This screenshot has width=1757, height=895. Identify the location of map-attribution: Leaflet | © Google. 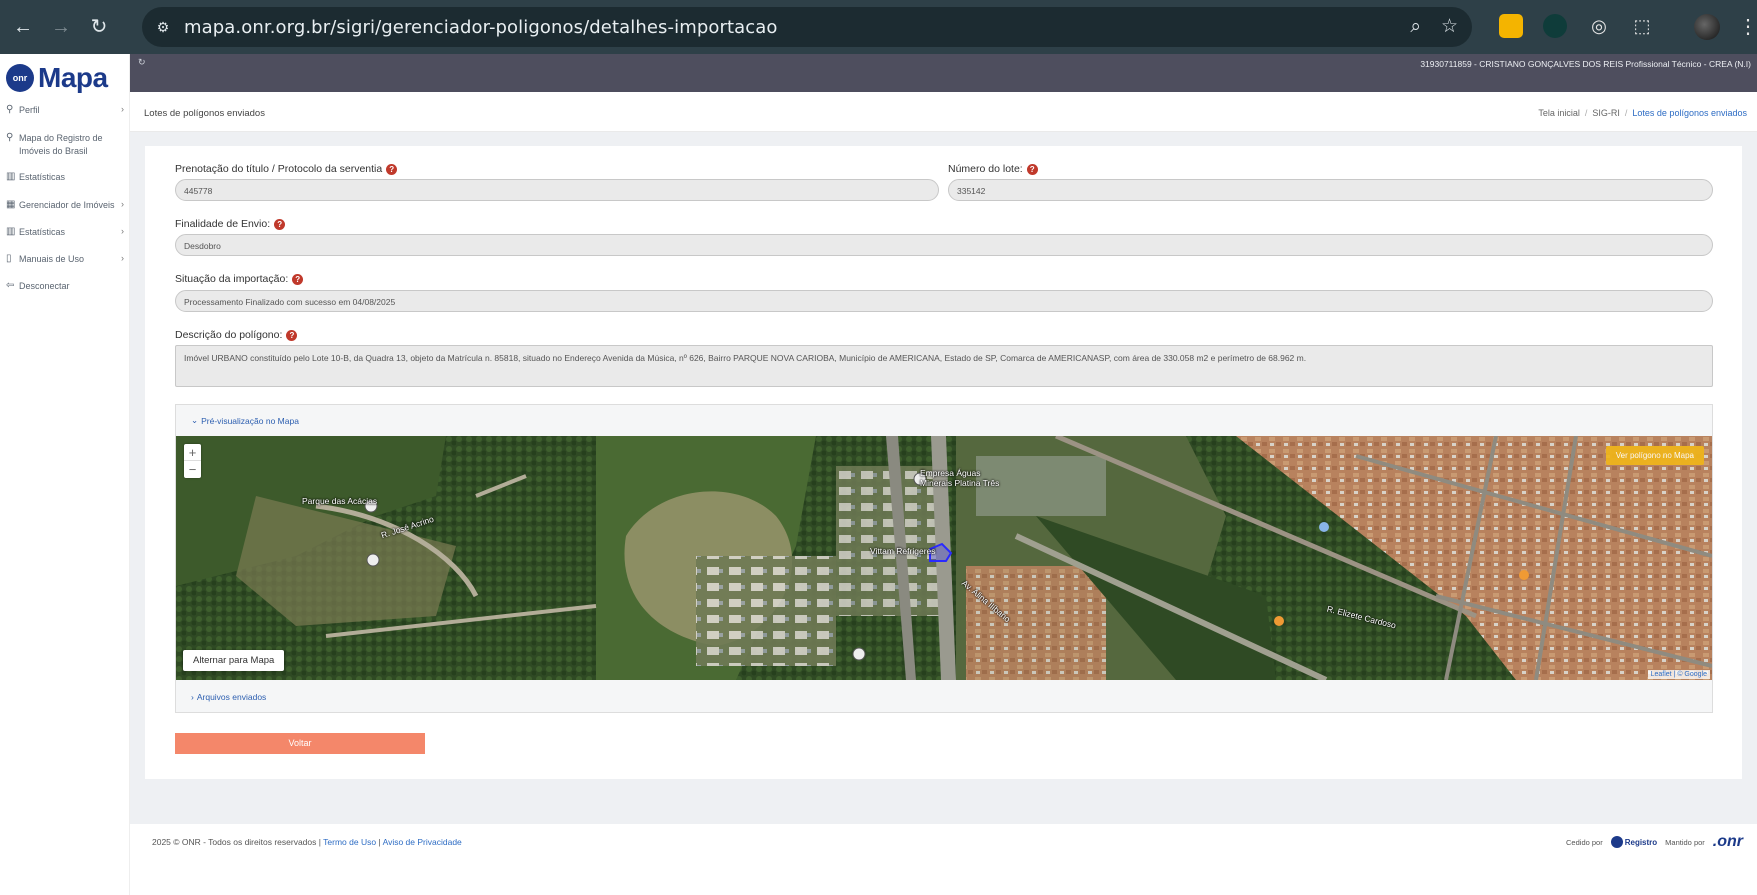
(1678, 674).